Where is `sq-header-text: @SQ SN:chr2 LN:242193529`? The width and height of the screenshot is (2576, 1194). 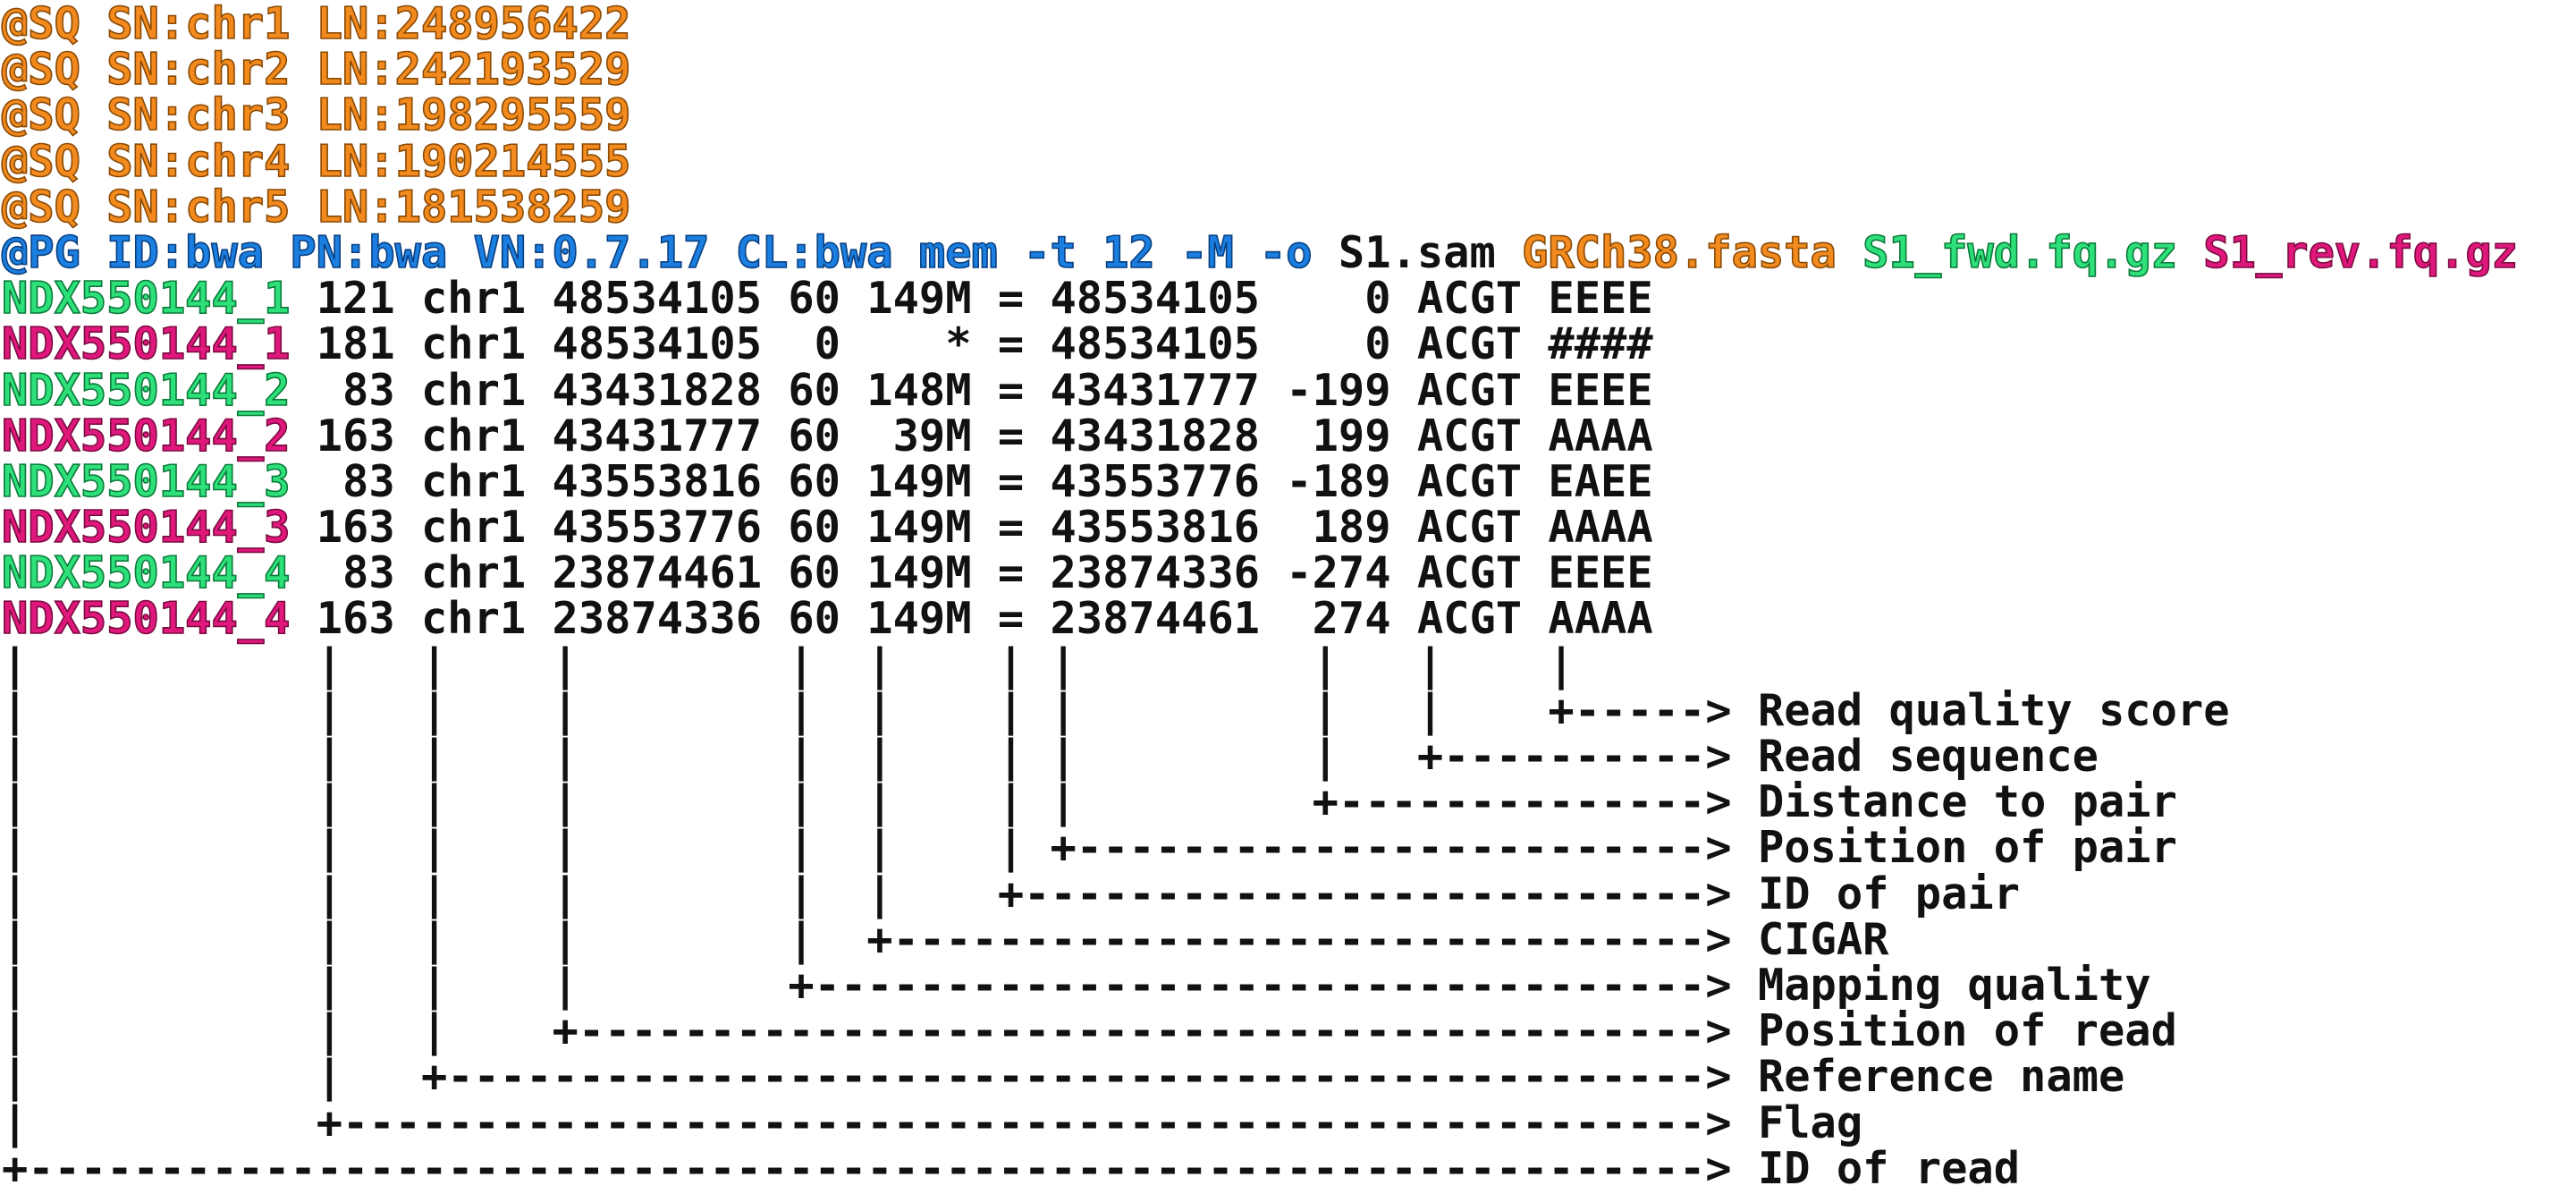
sq-header-text: @SQ SN:chr2 LN:242193529 is located at coordinates (316, 70).